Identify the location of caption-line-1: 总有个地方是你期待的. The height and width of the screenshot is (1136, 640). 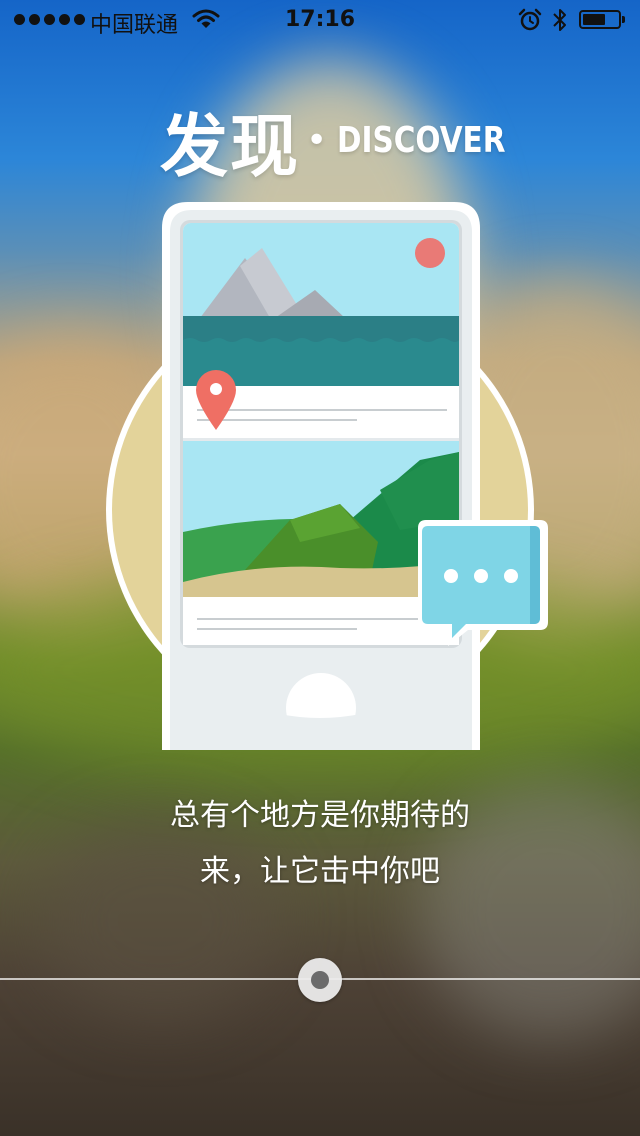
(320, 815).